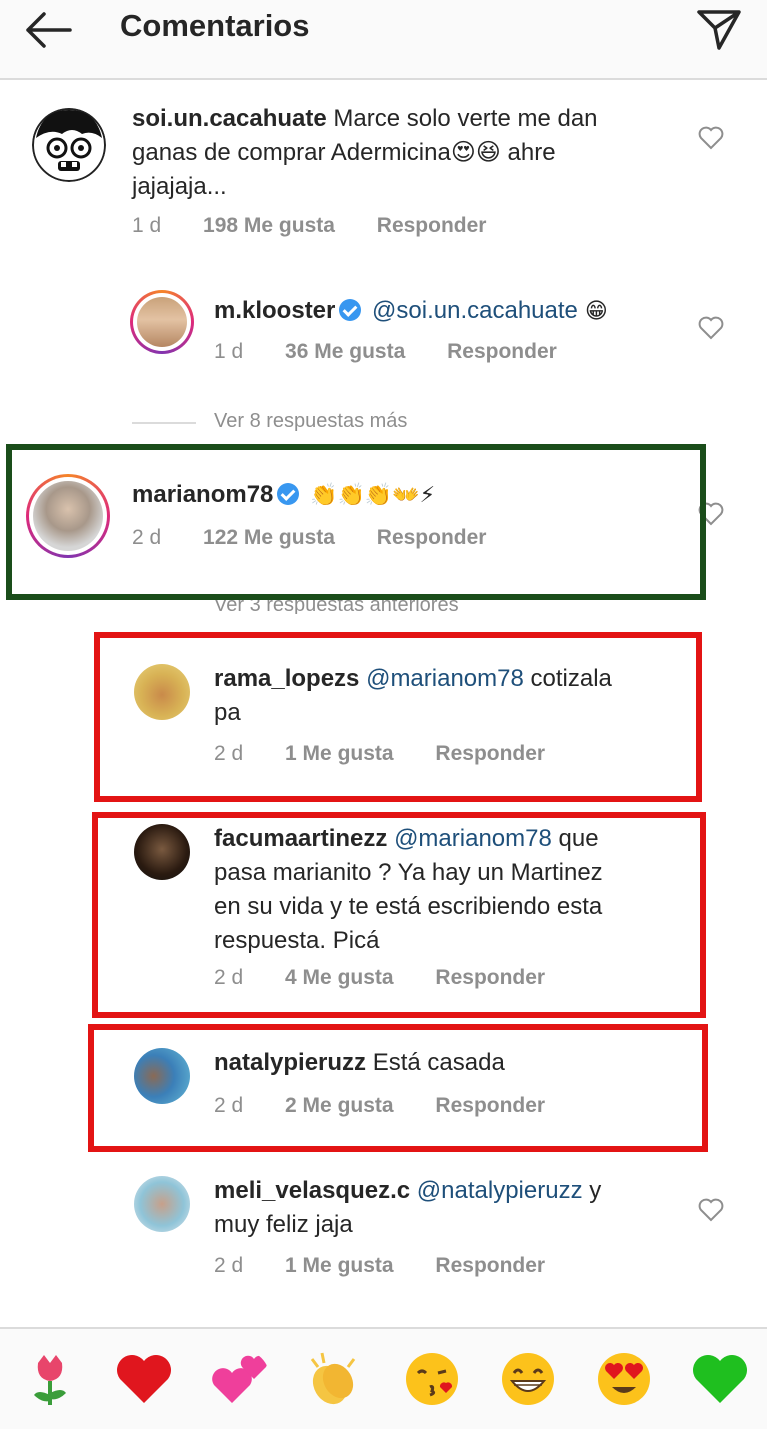 This screenshot has width=767, height=1429. I want to click on comment-meta: 1 d 198 Me gusta Responder, so click(327, 226).